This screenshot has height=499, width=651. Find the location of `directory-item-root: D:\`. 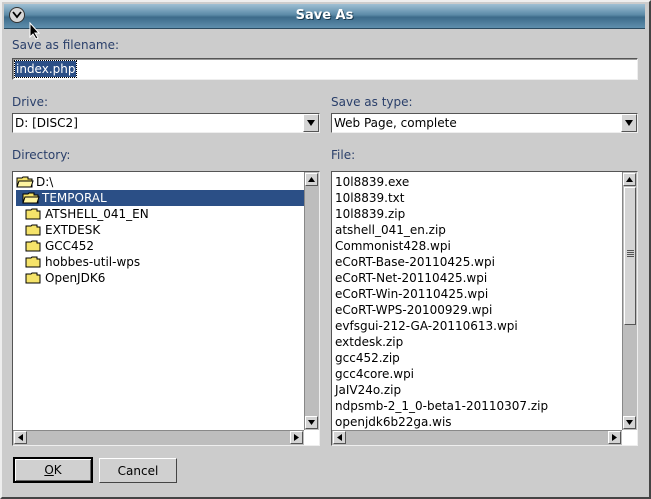

directory-item-root: D:\ is located at coordinates (161, 182).